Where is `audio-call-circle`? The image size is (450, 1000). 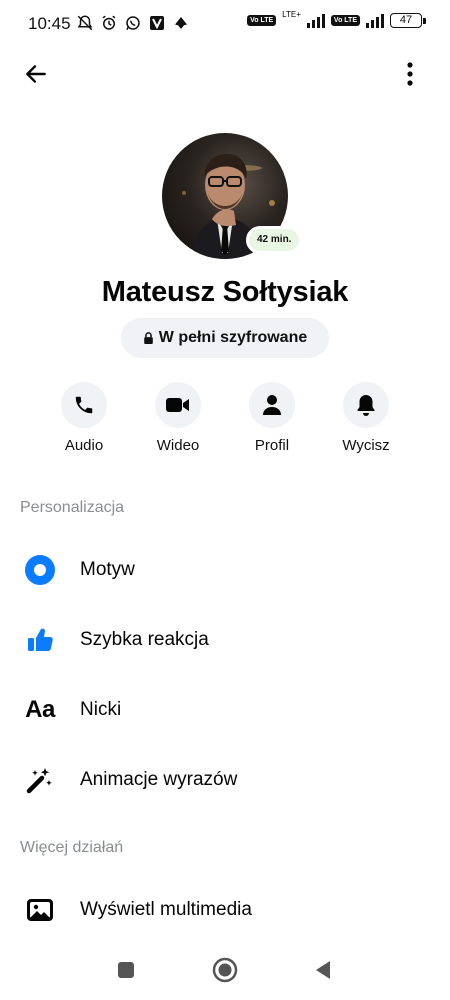
audio-call-circle is located at coordinates (84, 405).